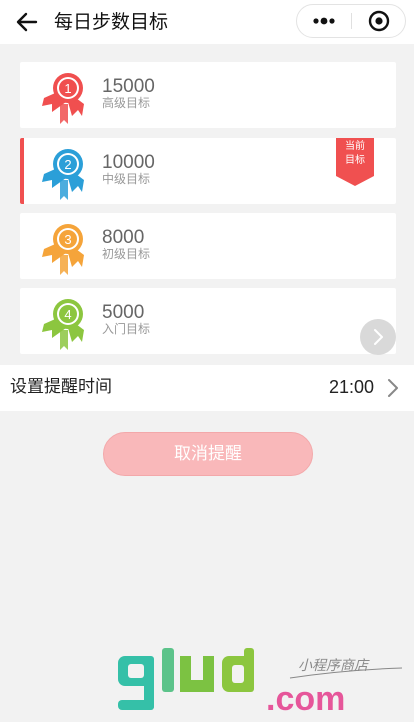  Describe the element at coordinates (126, 329) in the screenshot. I see `goal-level: 入门目标` at that location.